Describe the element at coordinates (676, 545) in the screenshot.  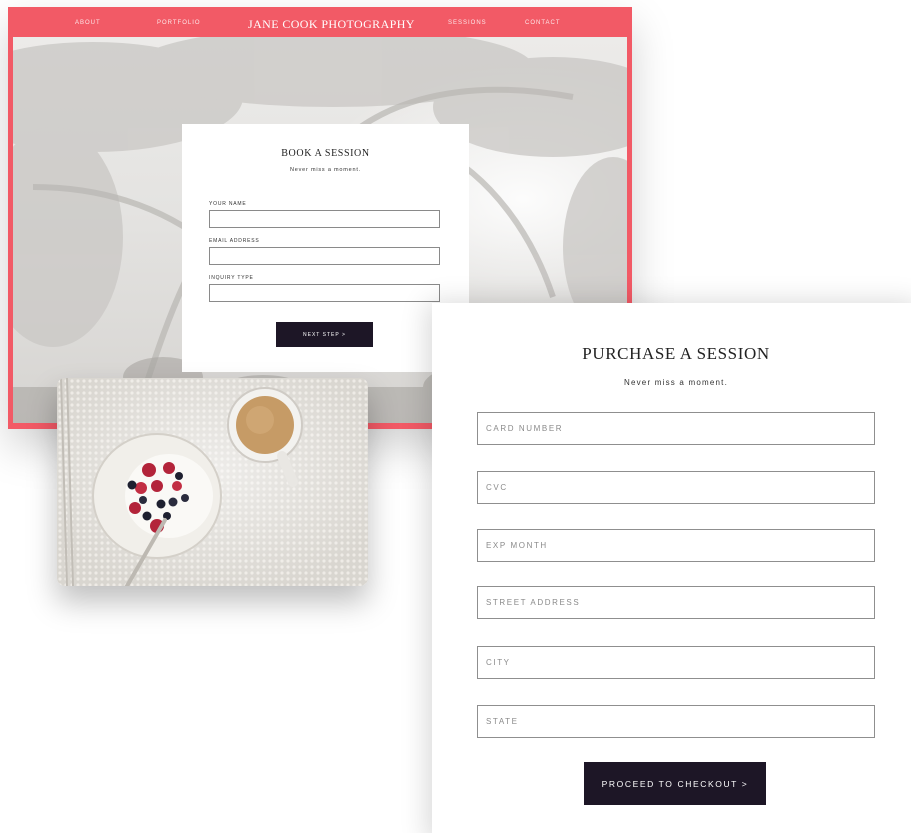
I see `exp-month-field` at that location.